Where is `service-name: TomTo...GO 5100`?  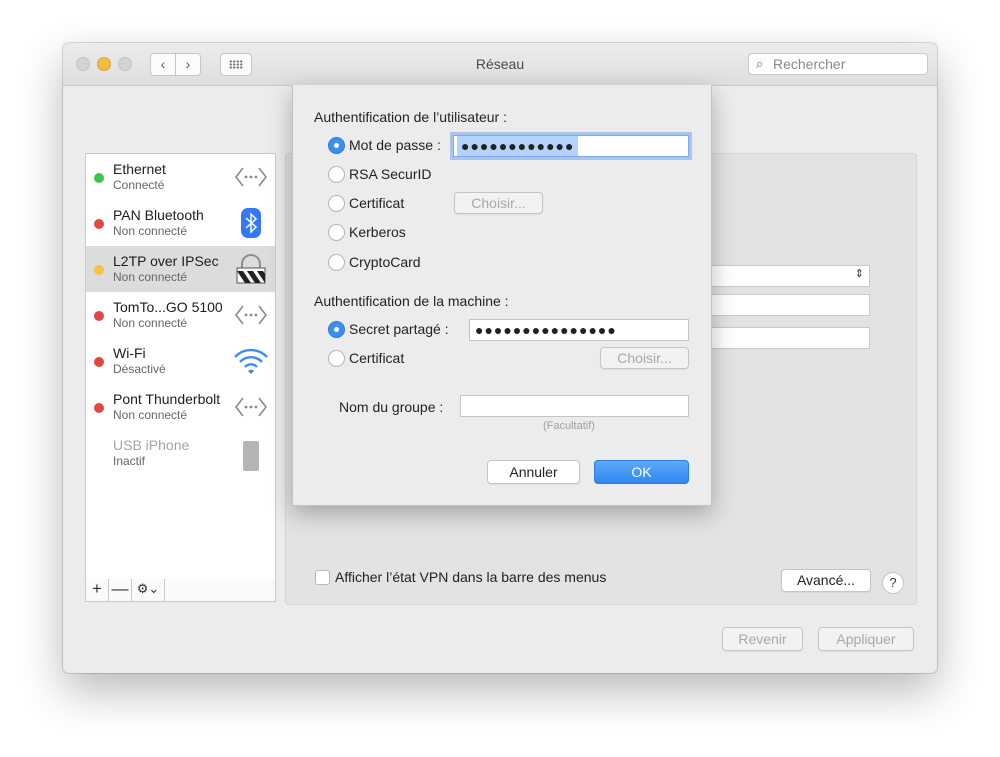
service-name: TomTo...GO 5100 is located at coordinates (168, 307).